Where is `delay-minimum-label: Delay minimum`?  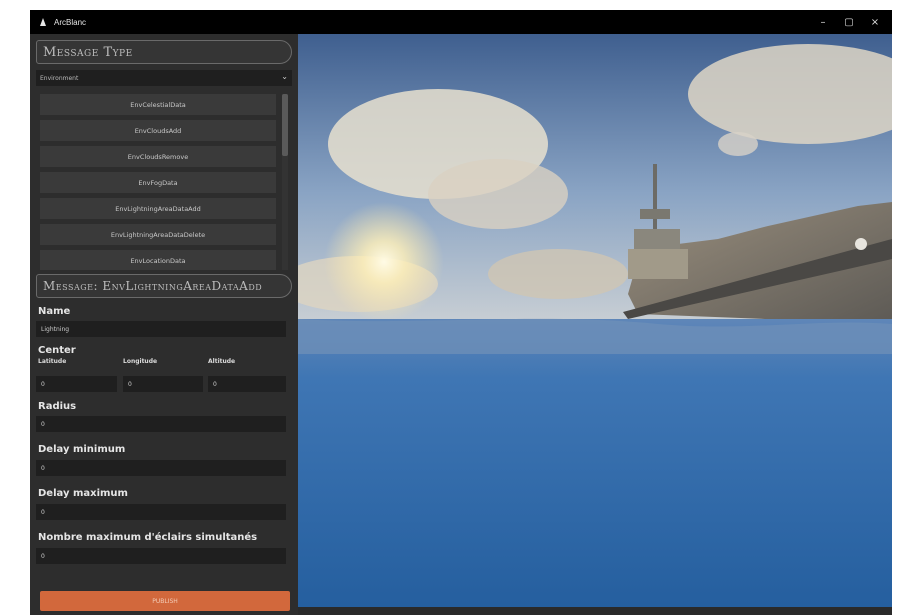 delay-minimum-label: Delay minimum is located at coordinates (82, 449).